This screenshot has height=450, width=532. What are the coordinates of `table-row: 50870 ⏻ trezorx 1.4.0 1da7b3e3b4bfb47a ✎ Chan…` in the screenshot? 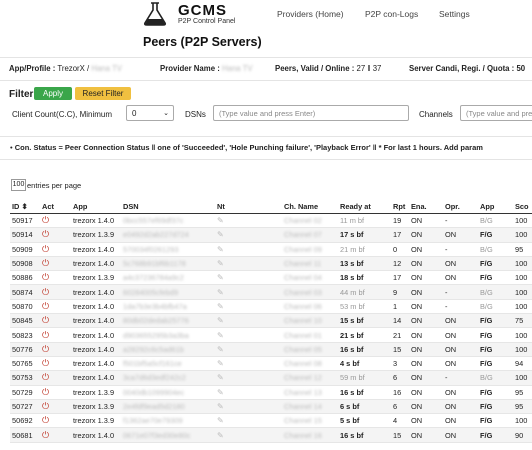 It's located at (271, 307).